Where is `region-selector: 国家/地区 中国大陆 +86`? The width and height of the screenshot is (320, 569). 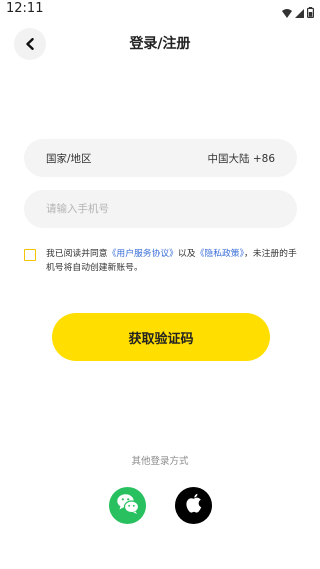
region-selector: 国家/地区 中国大陆 +86 is located at coordinates (160, 158).